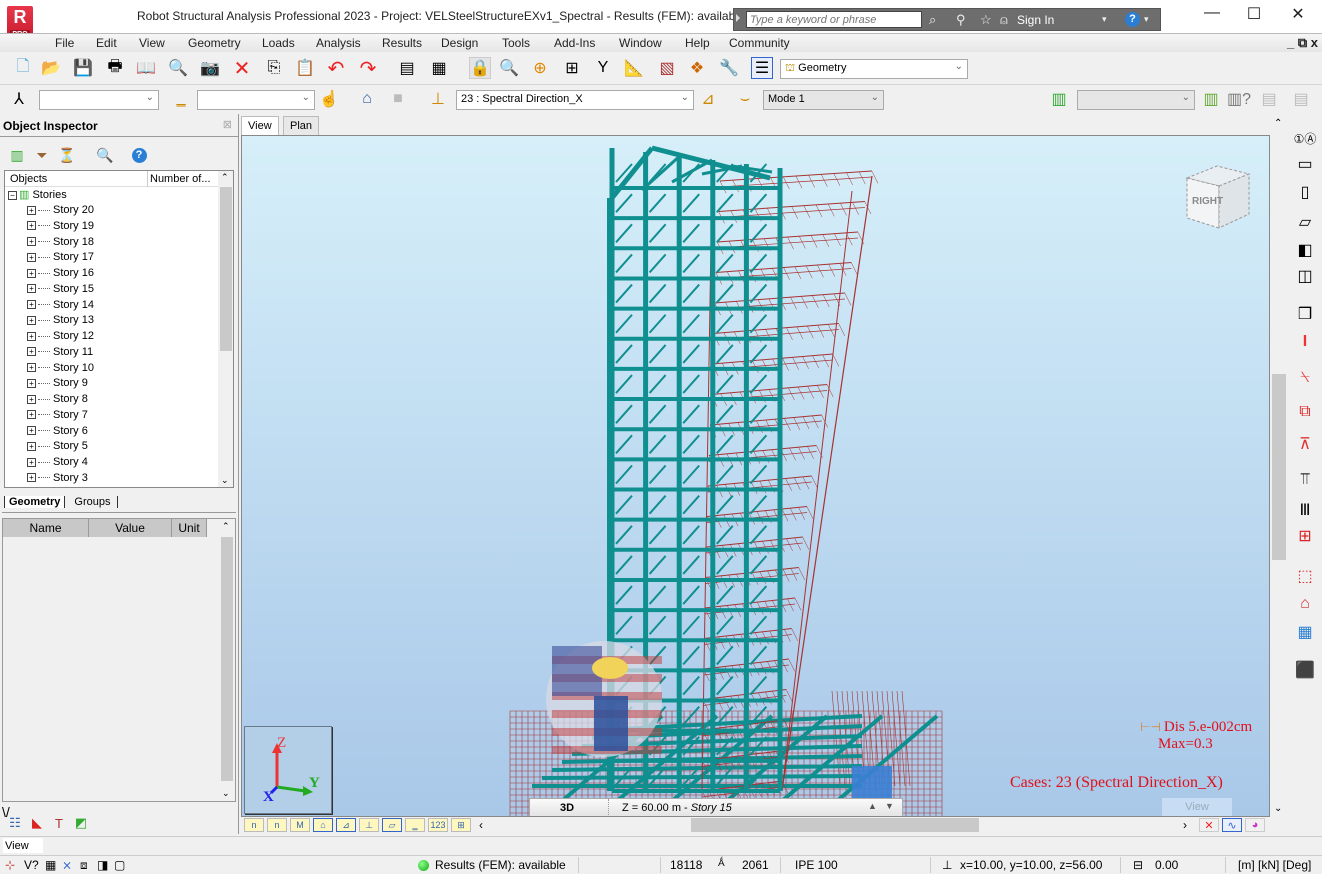 Image resolution: width=1322 pixels, height=874 pixels. What do you see at coordinates (762, 68) in the screenshot?
I see `layout-icon: ☰` at bounding box center [762, 68].